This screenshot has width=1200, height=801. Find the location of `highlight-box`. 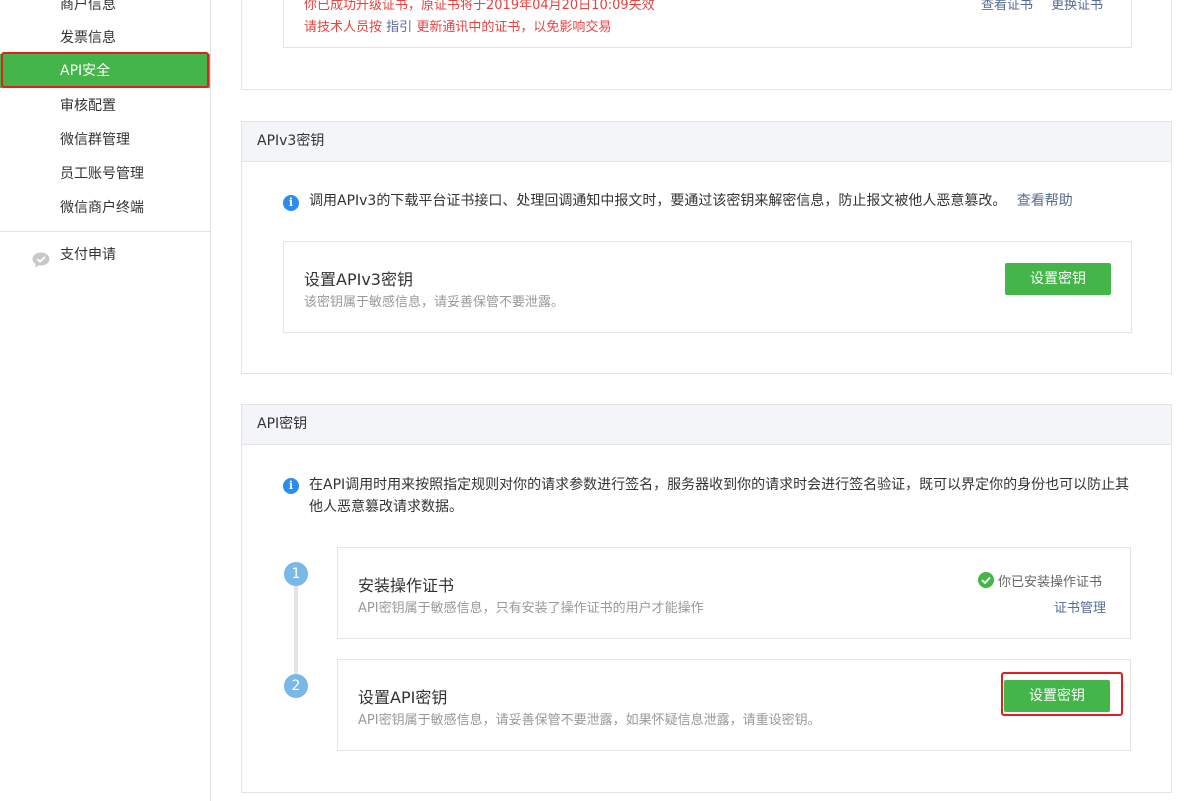

highlight-box is located at coordinates (1062, 694).